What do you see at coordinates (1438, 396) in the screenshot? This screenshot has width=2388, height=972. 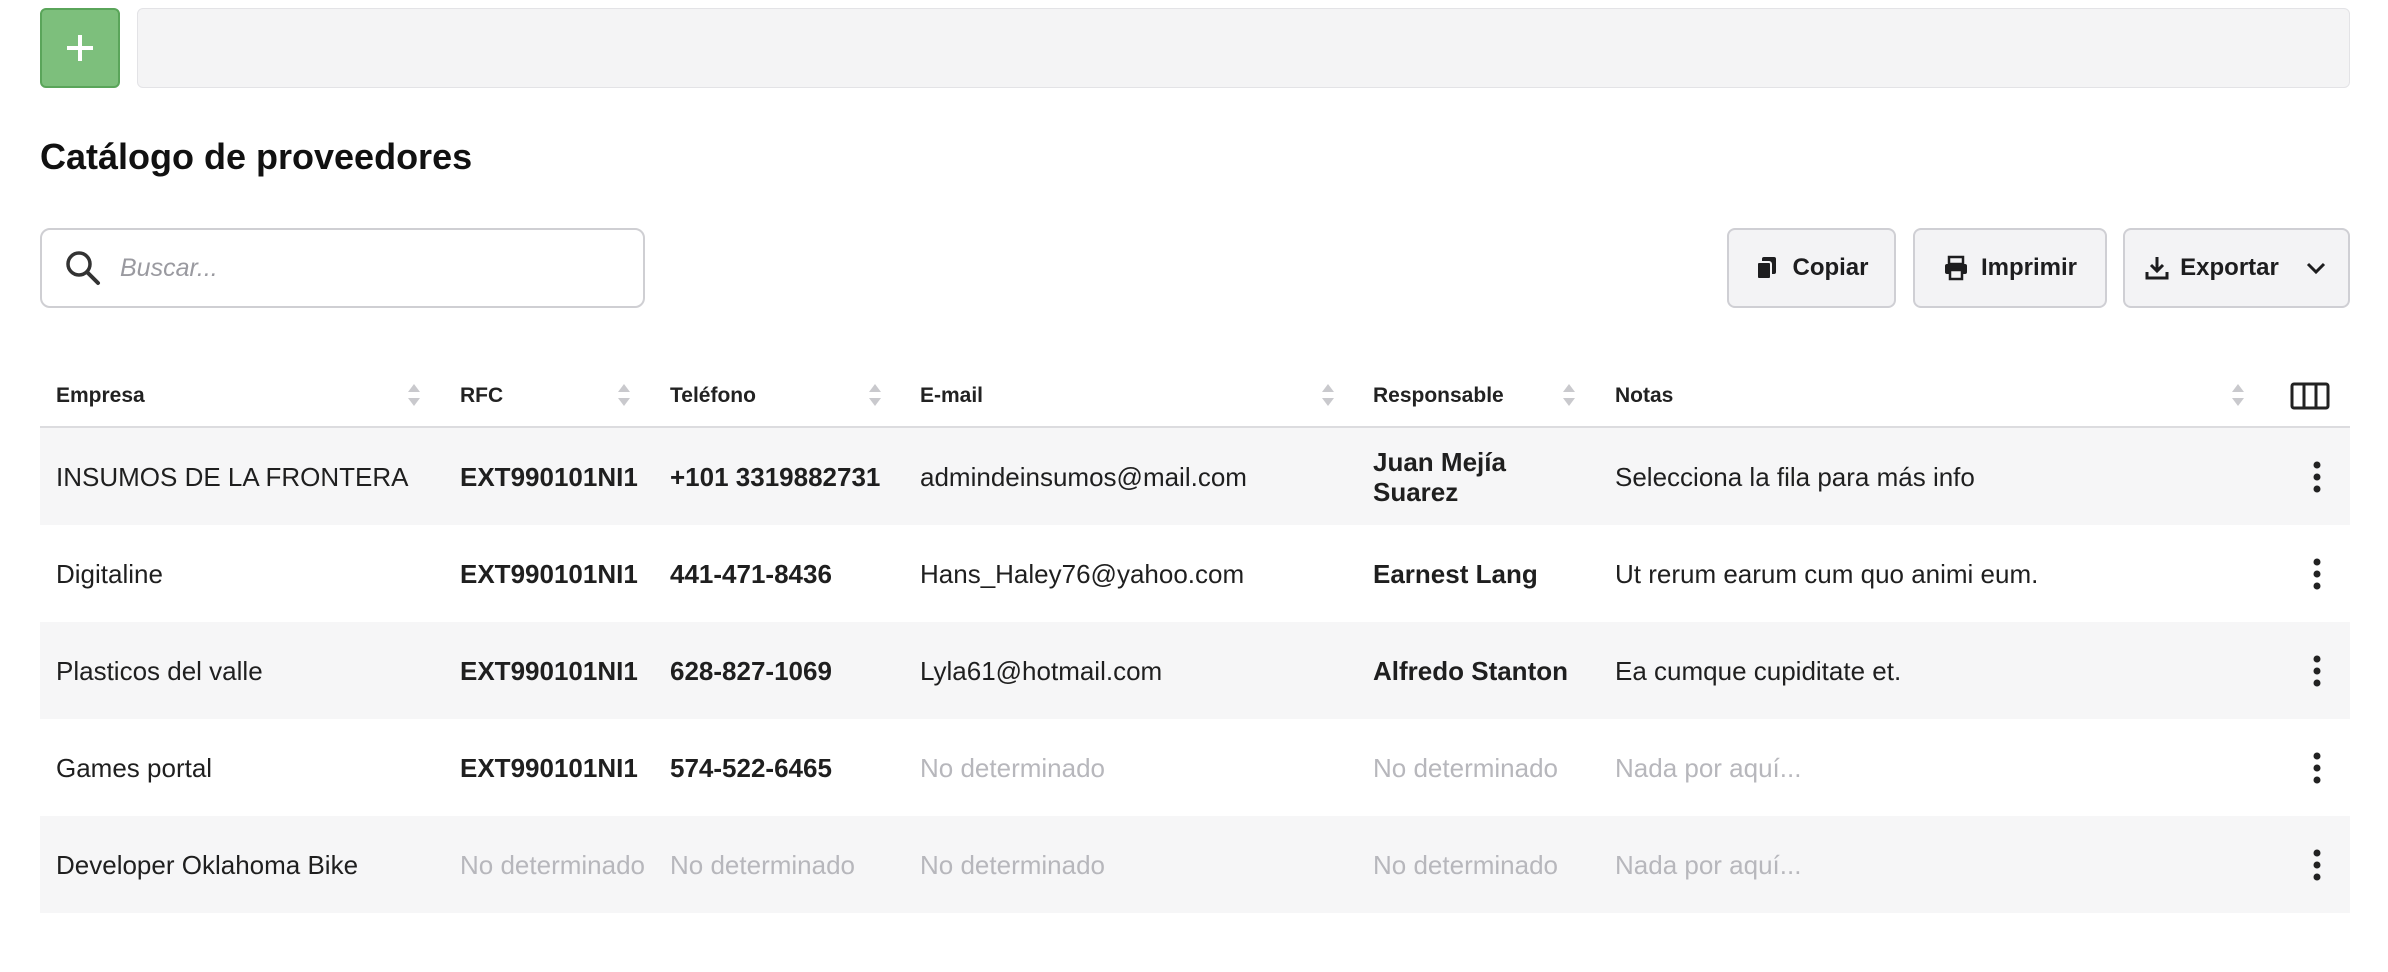 I see `column-header-responsable: Responsable` at bounding box center [1438, 396].